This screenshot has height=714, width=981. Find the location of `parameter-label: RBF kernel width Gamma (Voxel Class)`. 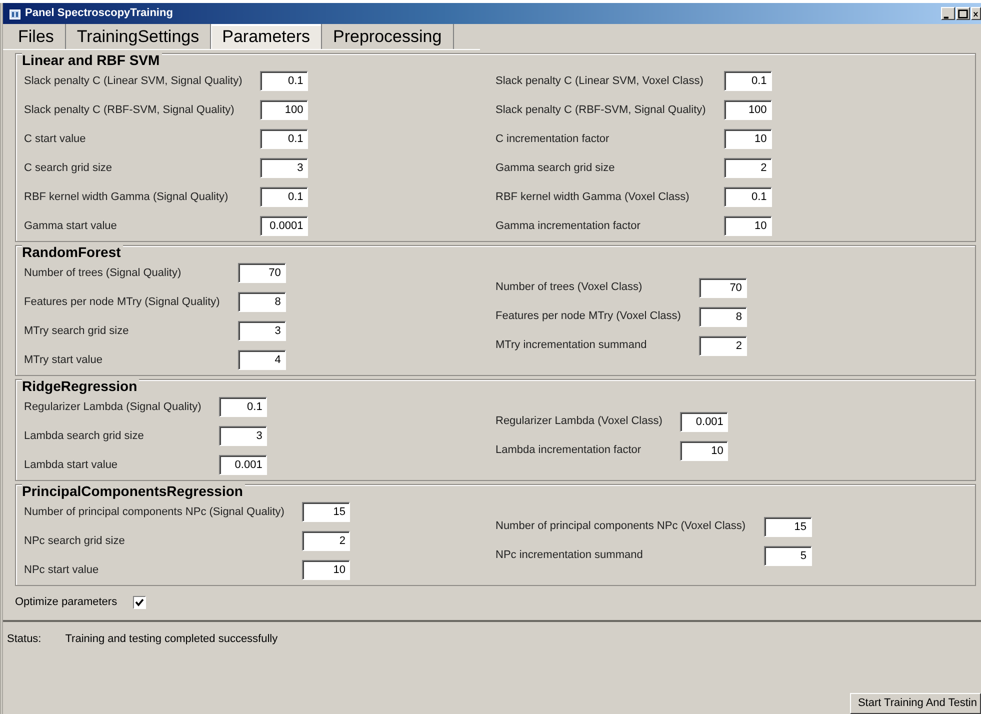

parameter-label: RBF kernel width Gamma (Voxel Class) is located at coordinates (593, 197).